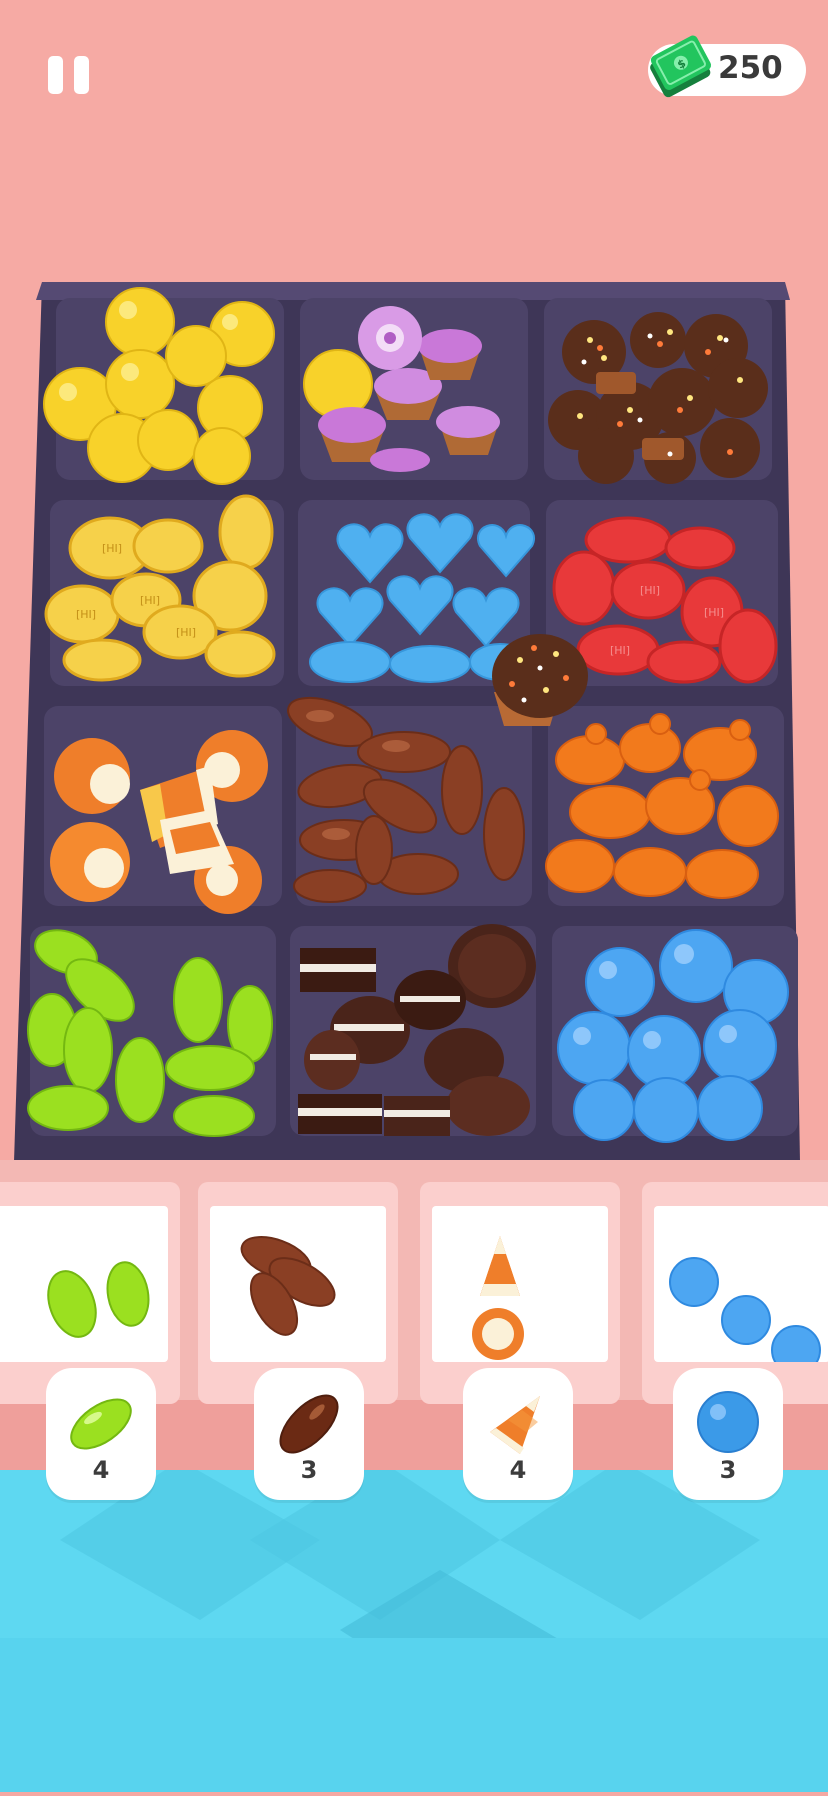 This screenshot has width=828, height=1796. Describe the element at coordinates (498, 1298) in the screenshot. I see `box-candy-corn-contents` at that location.